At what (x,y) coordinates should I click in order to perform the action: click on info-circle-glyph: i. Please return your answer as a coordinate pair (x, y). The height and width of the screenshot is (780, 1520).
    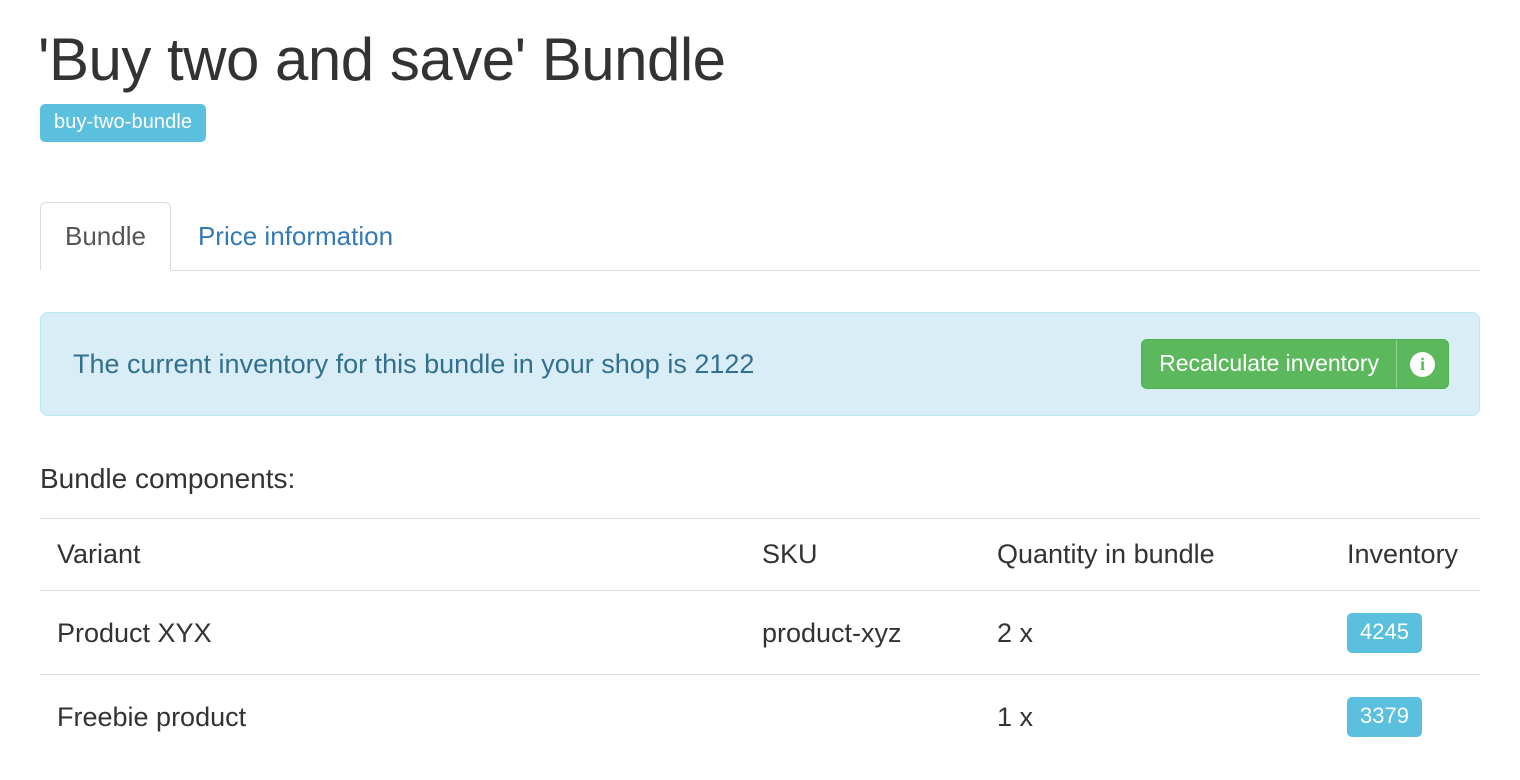
    Looking at the image, I should click on (1422, 364).